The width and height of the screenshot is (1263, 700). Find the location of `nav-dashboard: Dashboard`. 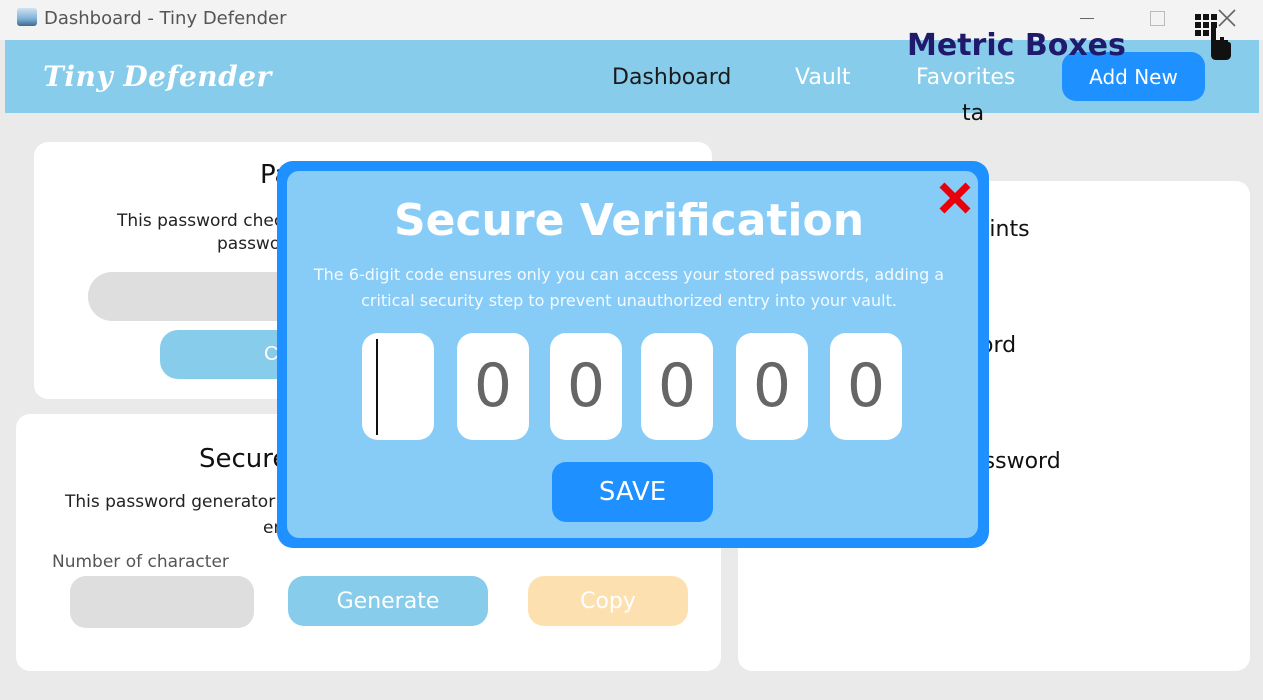

nav-dashboard: Dashboard is located at coordinates (671, 77).